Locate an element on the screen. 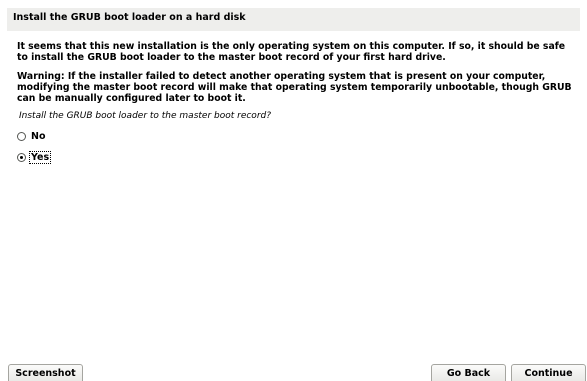 This screenshot has height=381, width=587. radio-no is located at coordinates (21, 136).